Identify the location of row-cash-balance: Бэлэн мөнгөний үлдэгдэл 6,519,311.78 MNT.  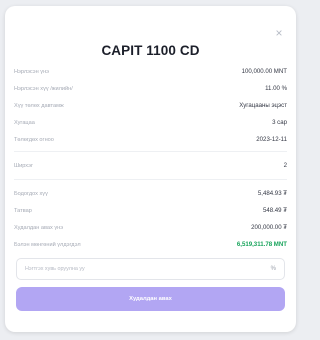
(150, 244).